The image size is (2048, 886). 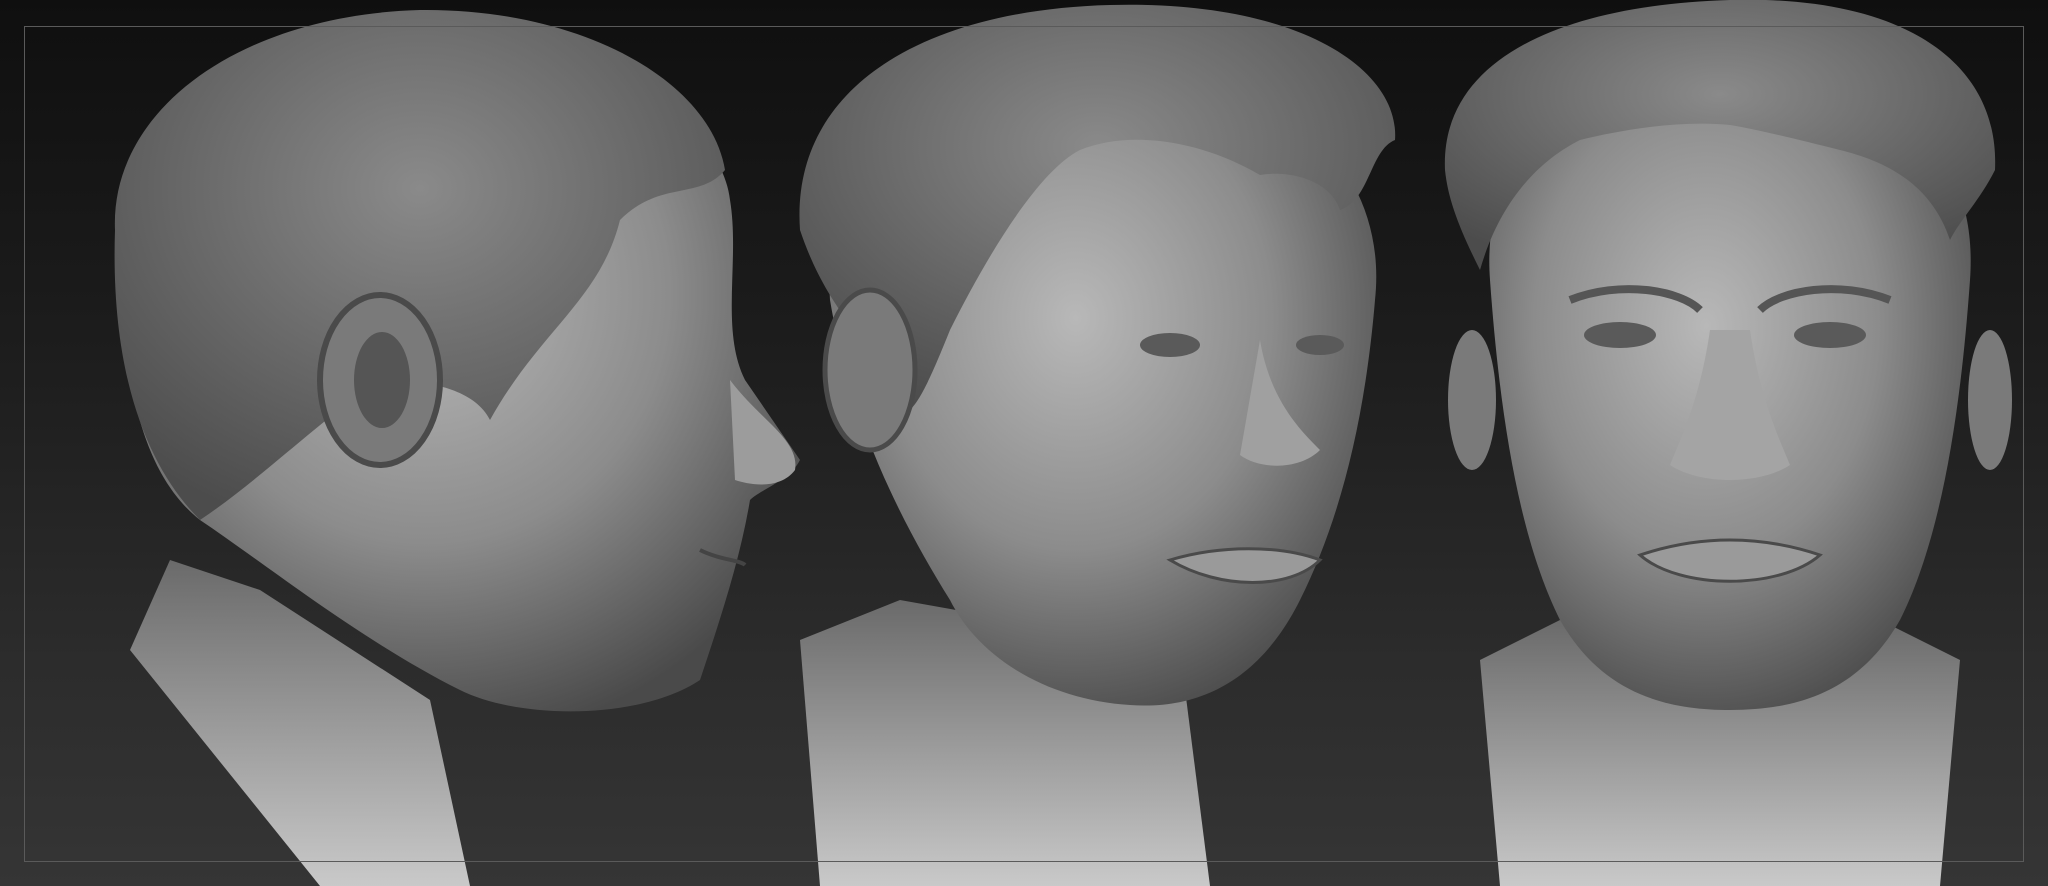 What do you see at coordinates (870, 370) in the screenshot?
I see `threequarter-ear` at bounding box center [870, 370].